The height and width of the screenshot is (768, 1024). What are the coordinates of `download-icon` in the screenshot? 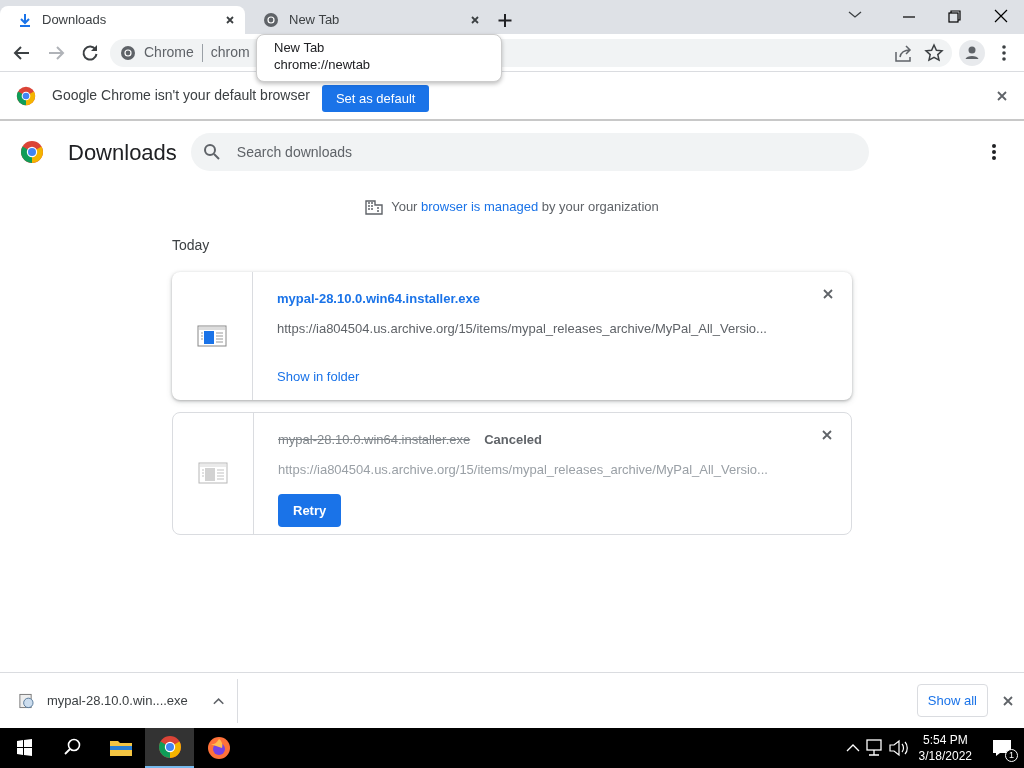 It's located at (25, 20).